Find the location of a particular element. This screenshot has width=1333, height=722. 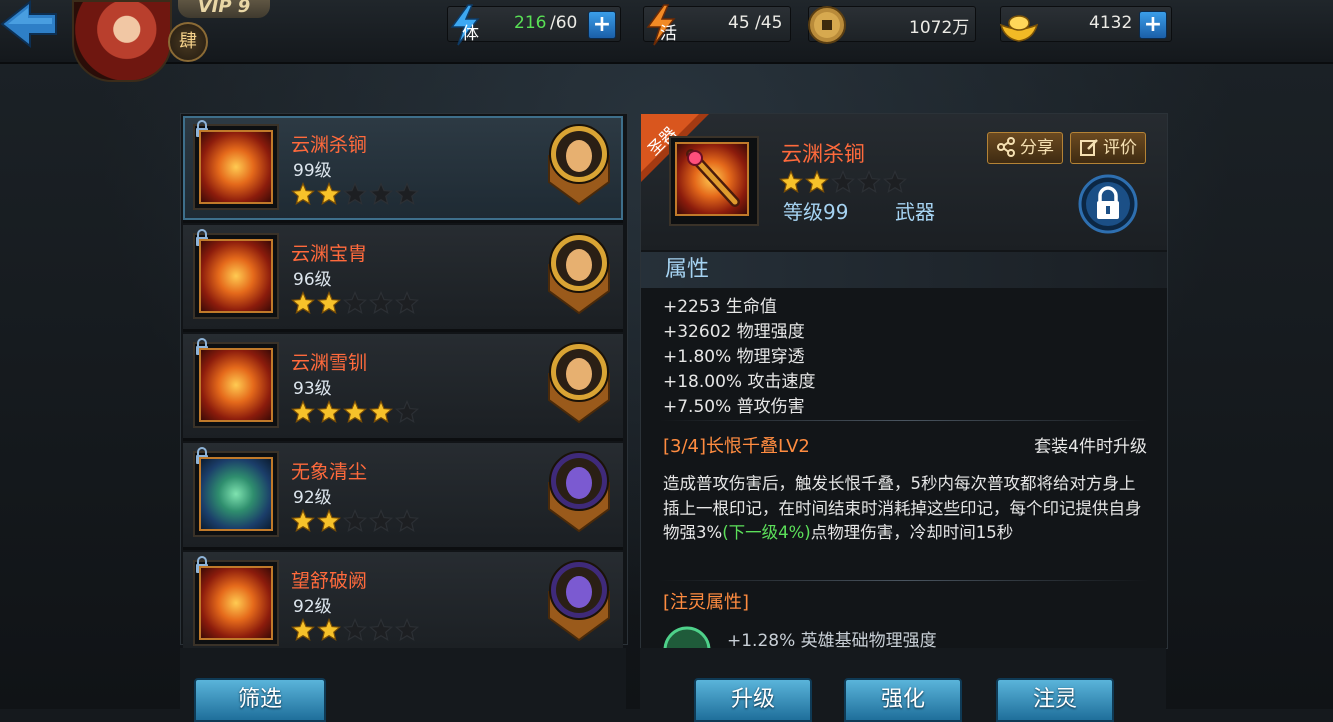

right-footer: 升级 强化 注灵 is located at coordinates (903, 685).